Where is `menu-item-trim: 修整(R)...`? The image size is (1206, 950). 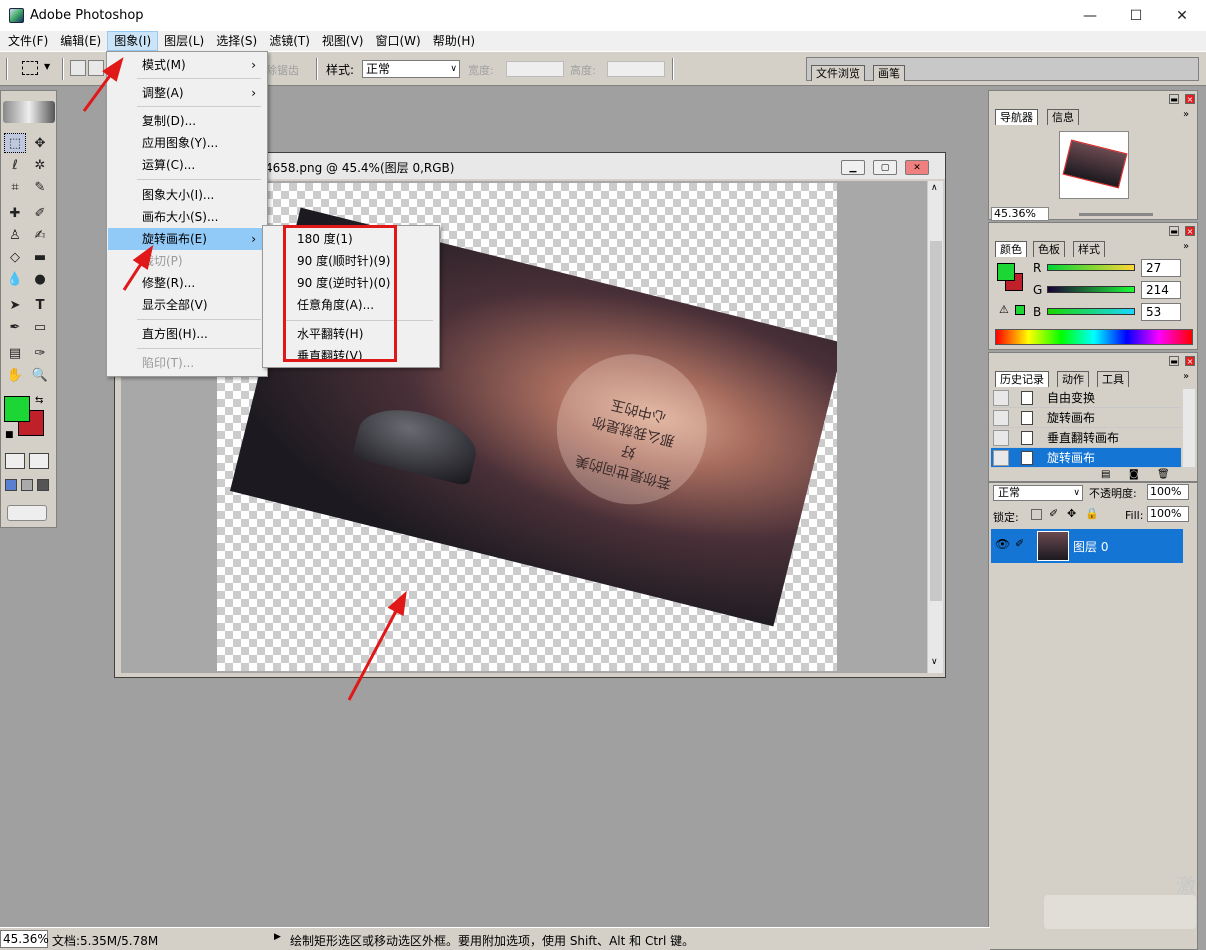
menu-item-trim: 修整(R)... is located at coordinates (187, 283).